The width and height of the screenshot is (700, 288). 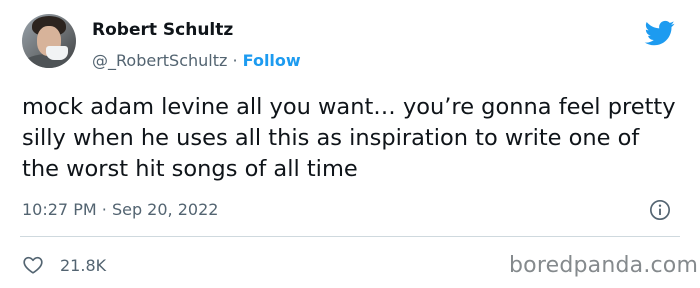 I want to click on like-button: 21.8K, so click(x=64, y=265).